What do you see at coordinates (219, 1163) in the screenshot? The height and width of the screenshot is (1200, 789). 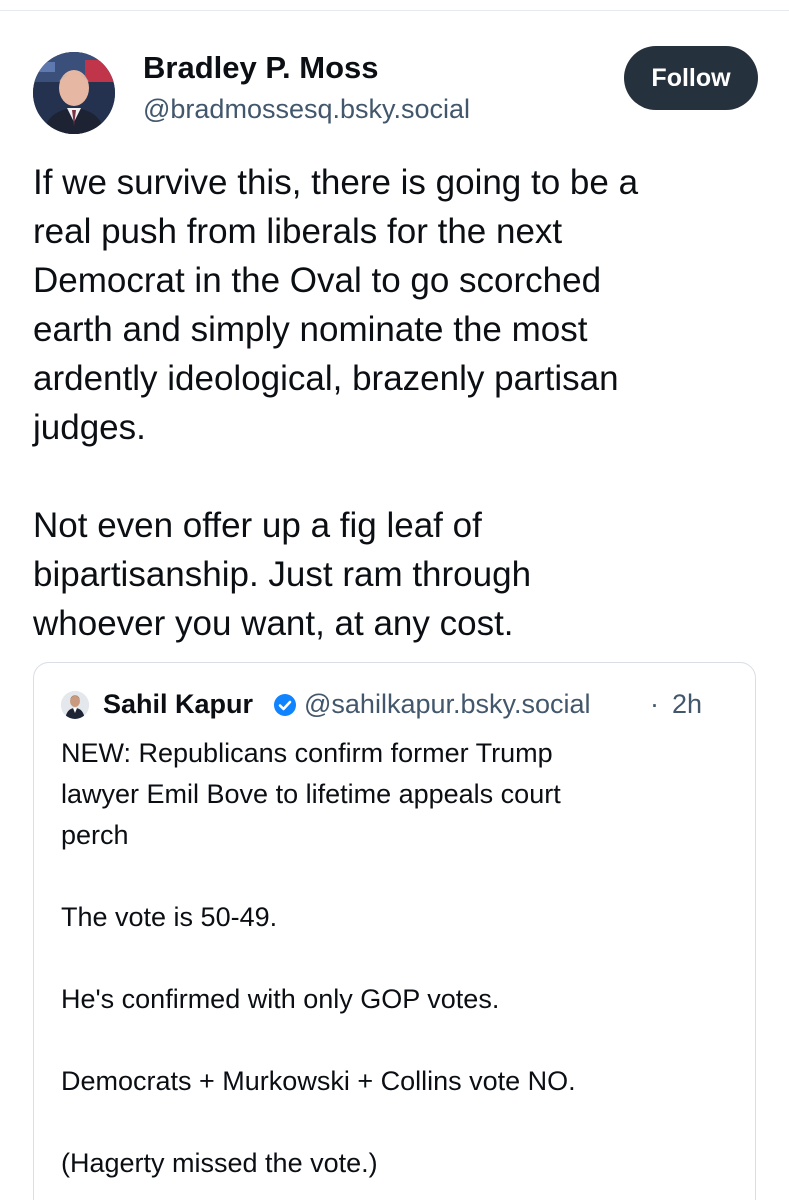 I see `quoted-line: (Hagerty missed the vote.)` at bounding box center [219, 1163].